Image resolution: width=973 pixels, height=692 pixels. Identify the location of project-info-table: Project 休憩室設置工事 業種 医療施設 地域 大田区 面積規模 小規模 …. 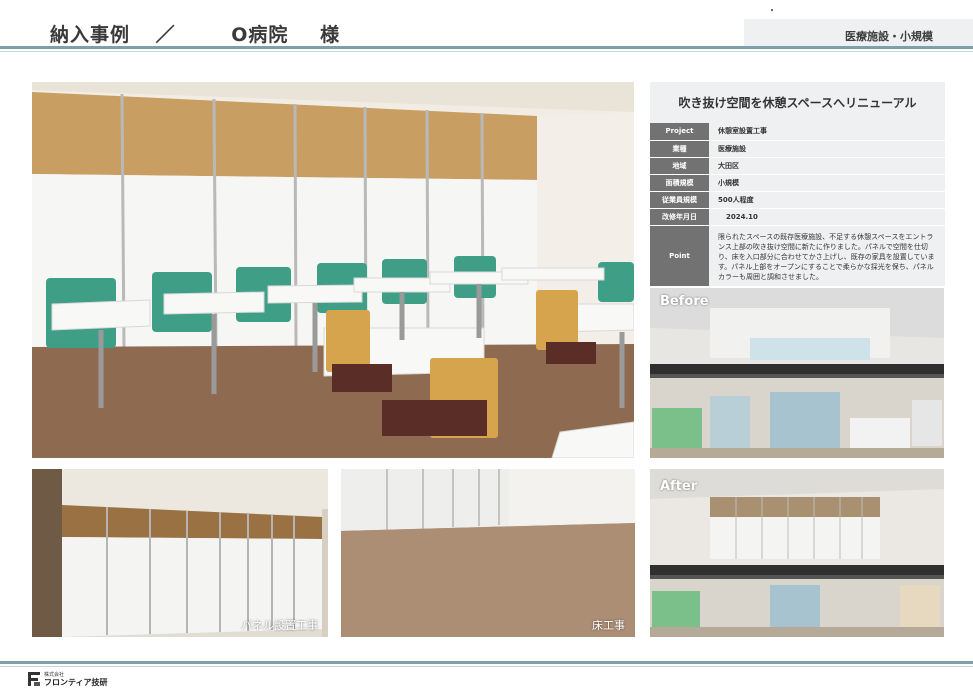
(797, 205).